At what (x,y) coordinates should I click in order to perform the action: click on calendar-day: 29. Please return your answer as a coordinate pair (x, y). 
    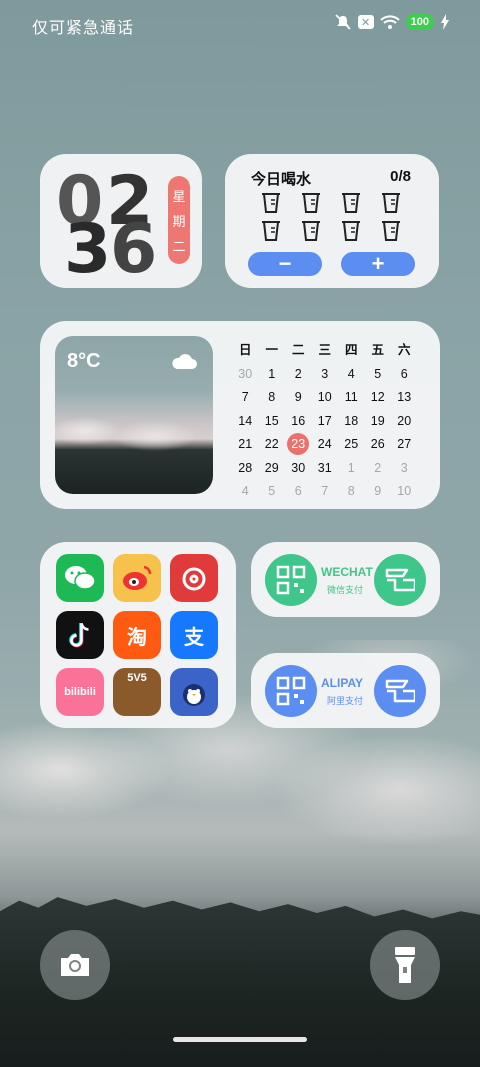
    Looking at the image, I should click on (272, 469).